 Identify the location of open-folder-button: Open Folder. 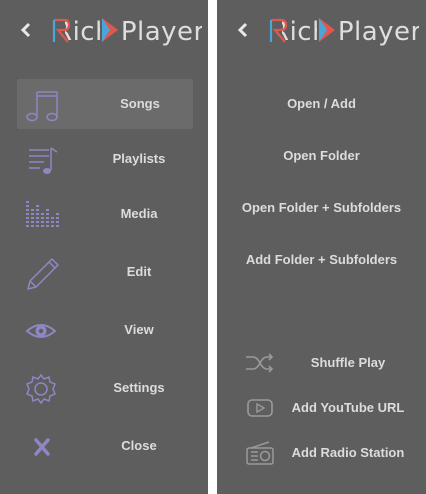
(321, 156).